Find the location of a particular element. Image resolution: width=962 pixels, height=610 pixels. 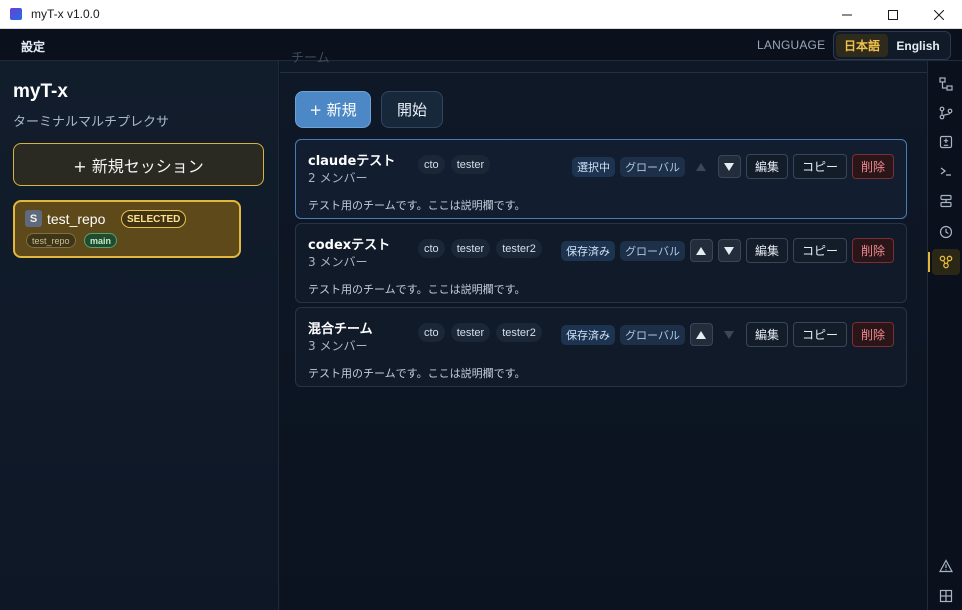

window-title: myT-x v1.0.0 is located at coordinates (65, 14).